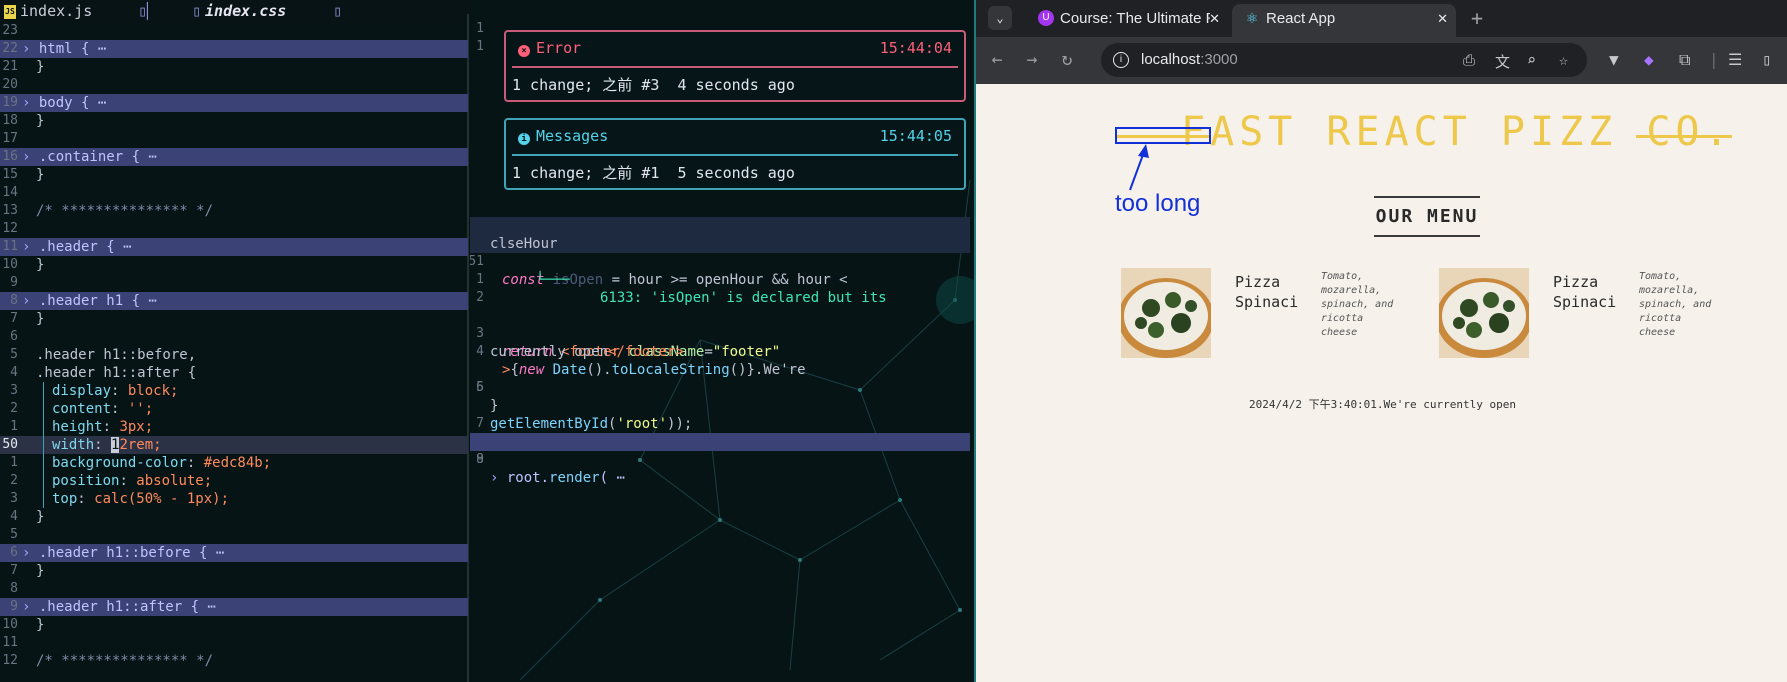 The height and width of the screenshot is (682, 1787). What do you see at coordinates (234, 49) in the screenshot?
I see `code-line: 22 › html { ⋯` at bounding box center [234, 49].